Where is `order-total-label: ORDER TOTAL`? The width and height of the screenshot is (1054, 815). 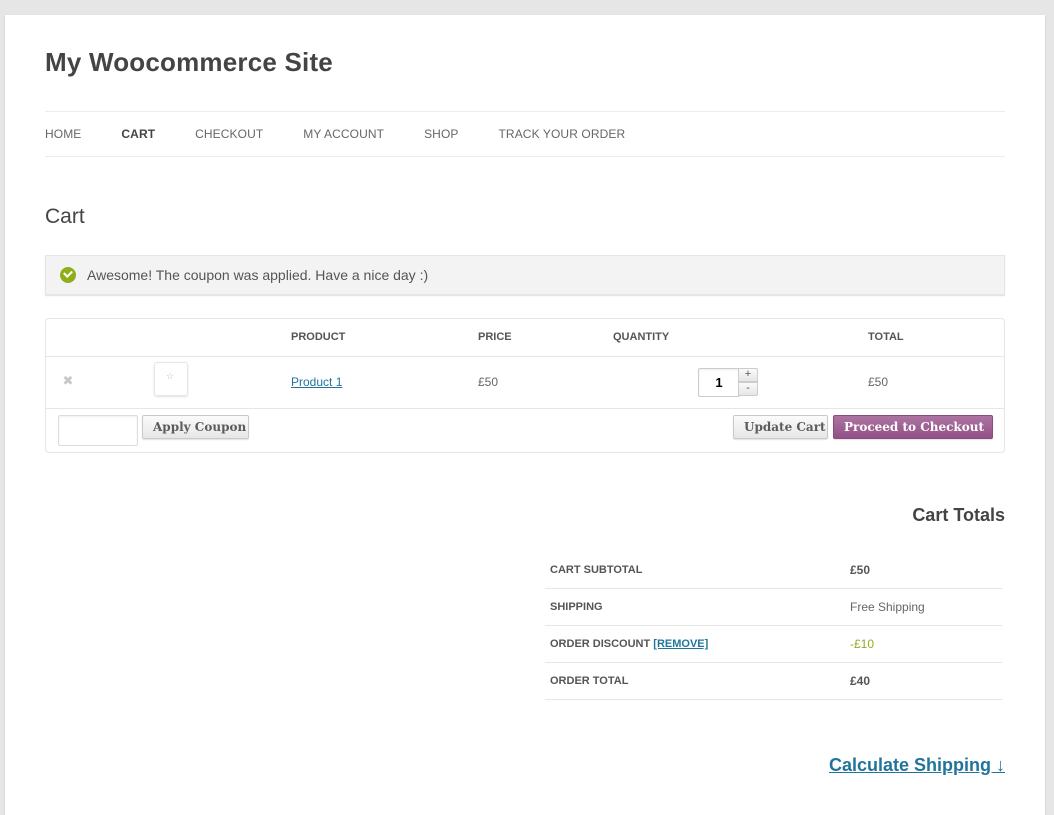
order-total-label: ORDER TOTAL is located at coordinates (589, 681).